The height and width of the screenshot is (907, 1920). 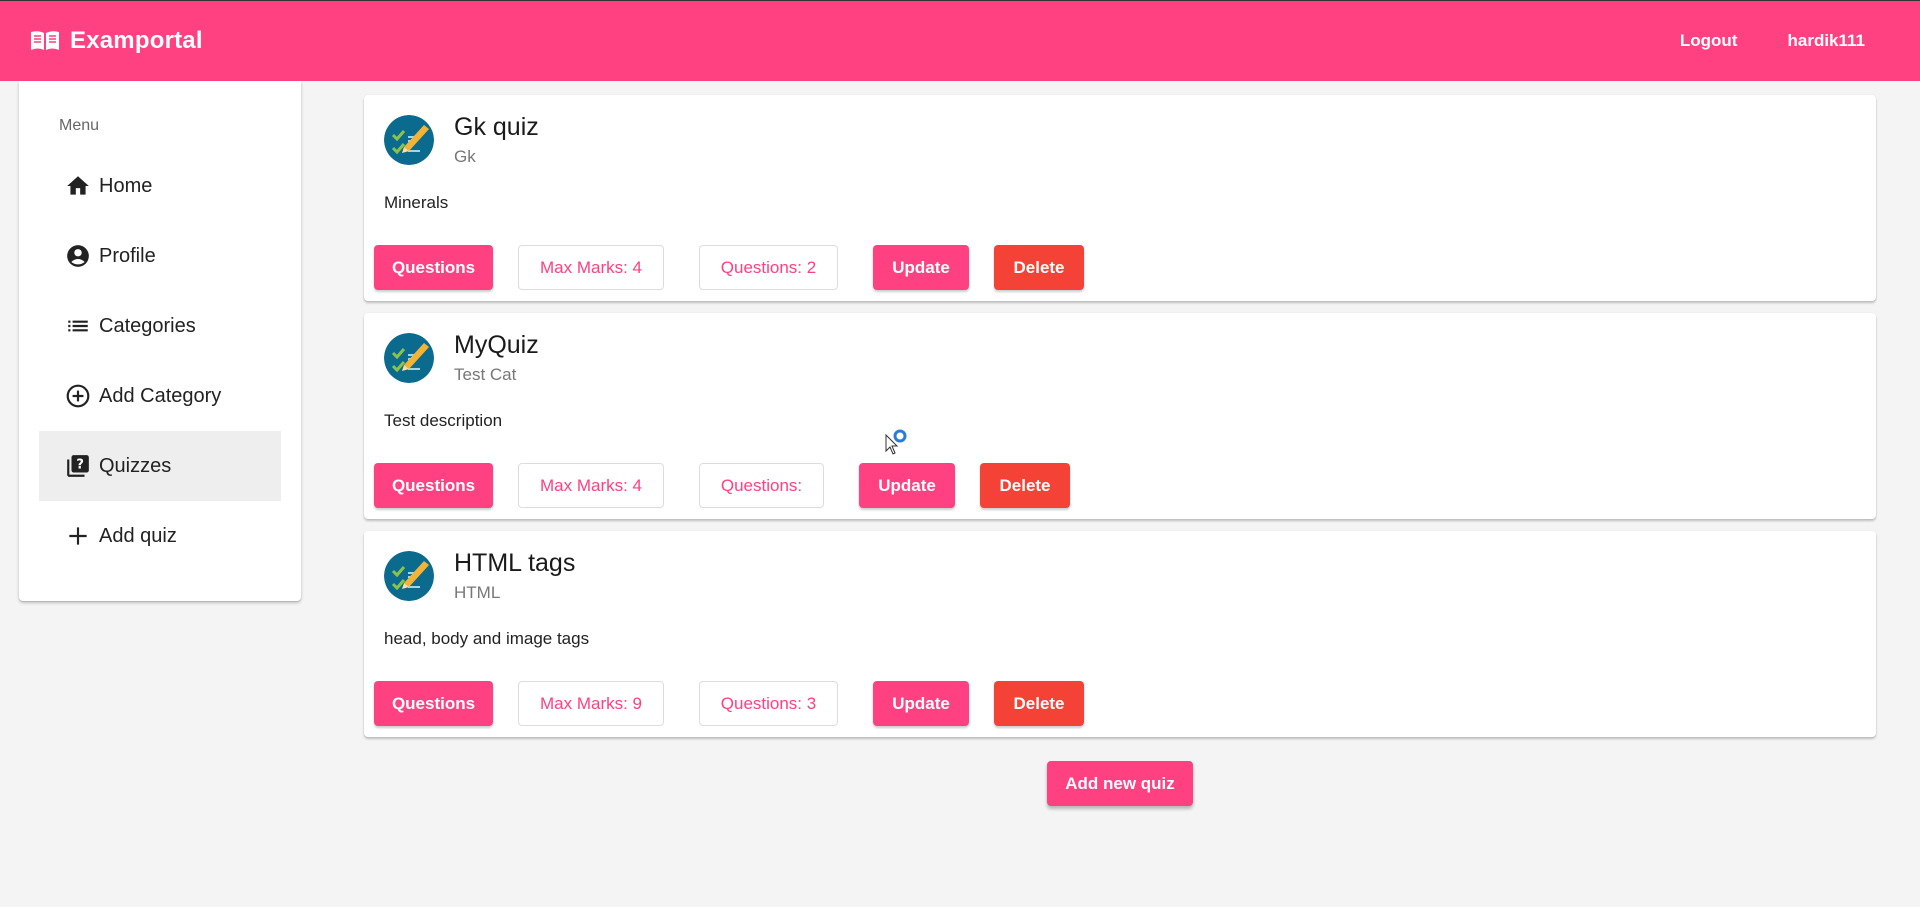 What do you see at coordinates (1120, 783) in the screenshot?
I see `add-new-quiz-button: Add new quiz` at bounding box center [1120, 783].